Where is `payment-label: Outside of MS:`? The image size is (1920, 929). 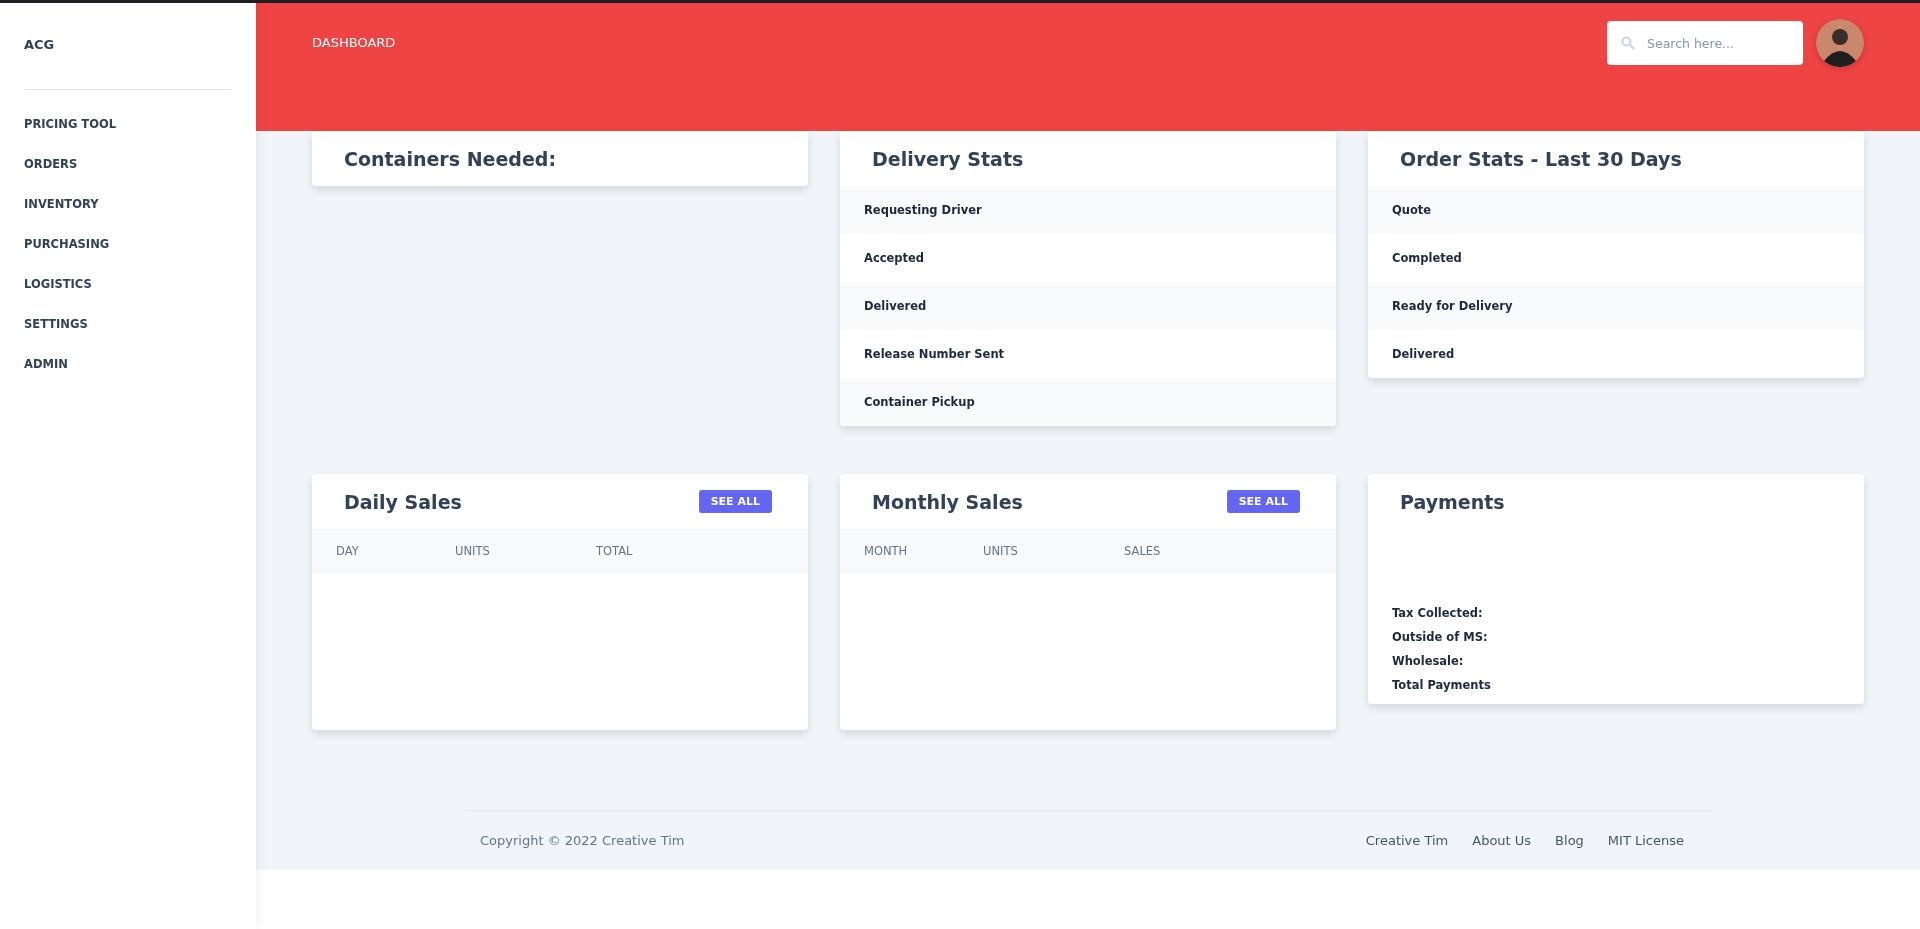 payment-label: Outside of MS: is located at coordinates (1440, 637).